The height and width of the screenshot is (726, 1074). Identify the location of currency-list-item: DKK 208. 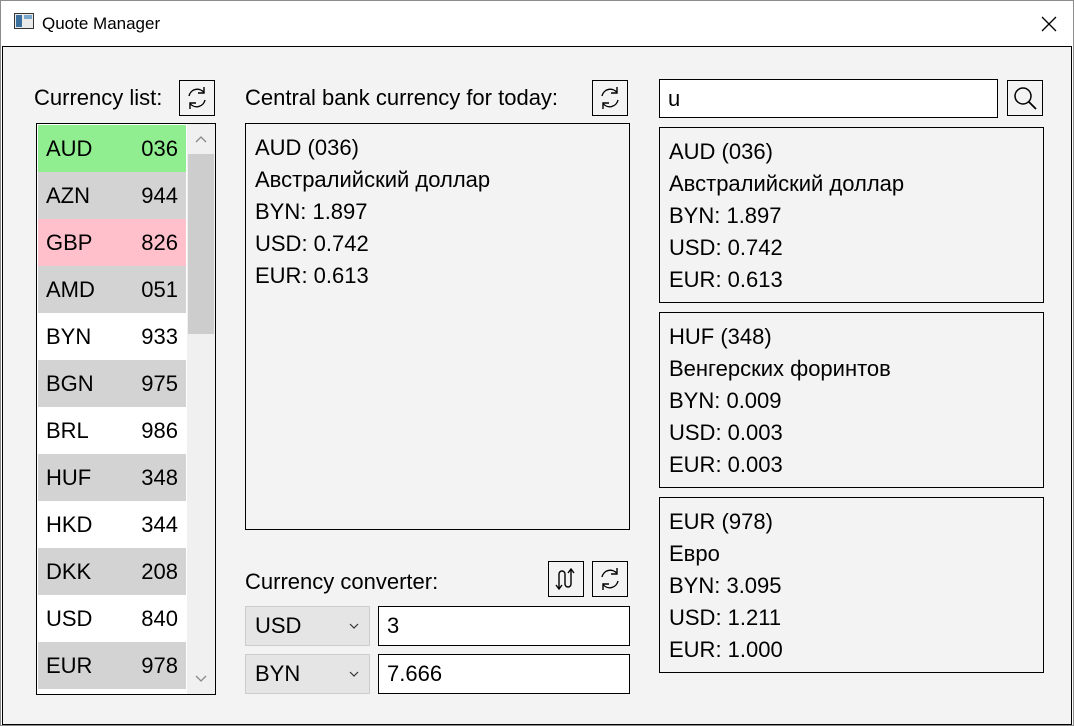
(112, 571).